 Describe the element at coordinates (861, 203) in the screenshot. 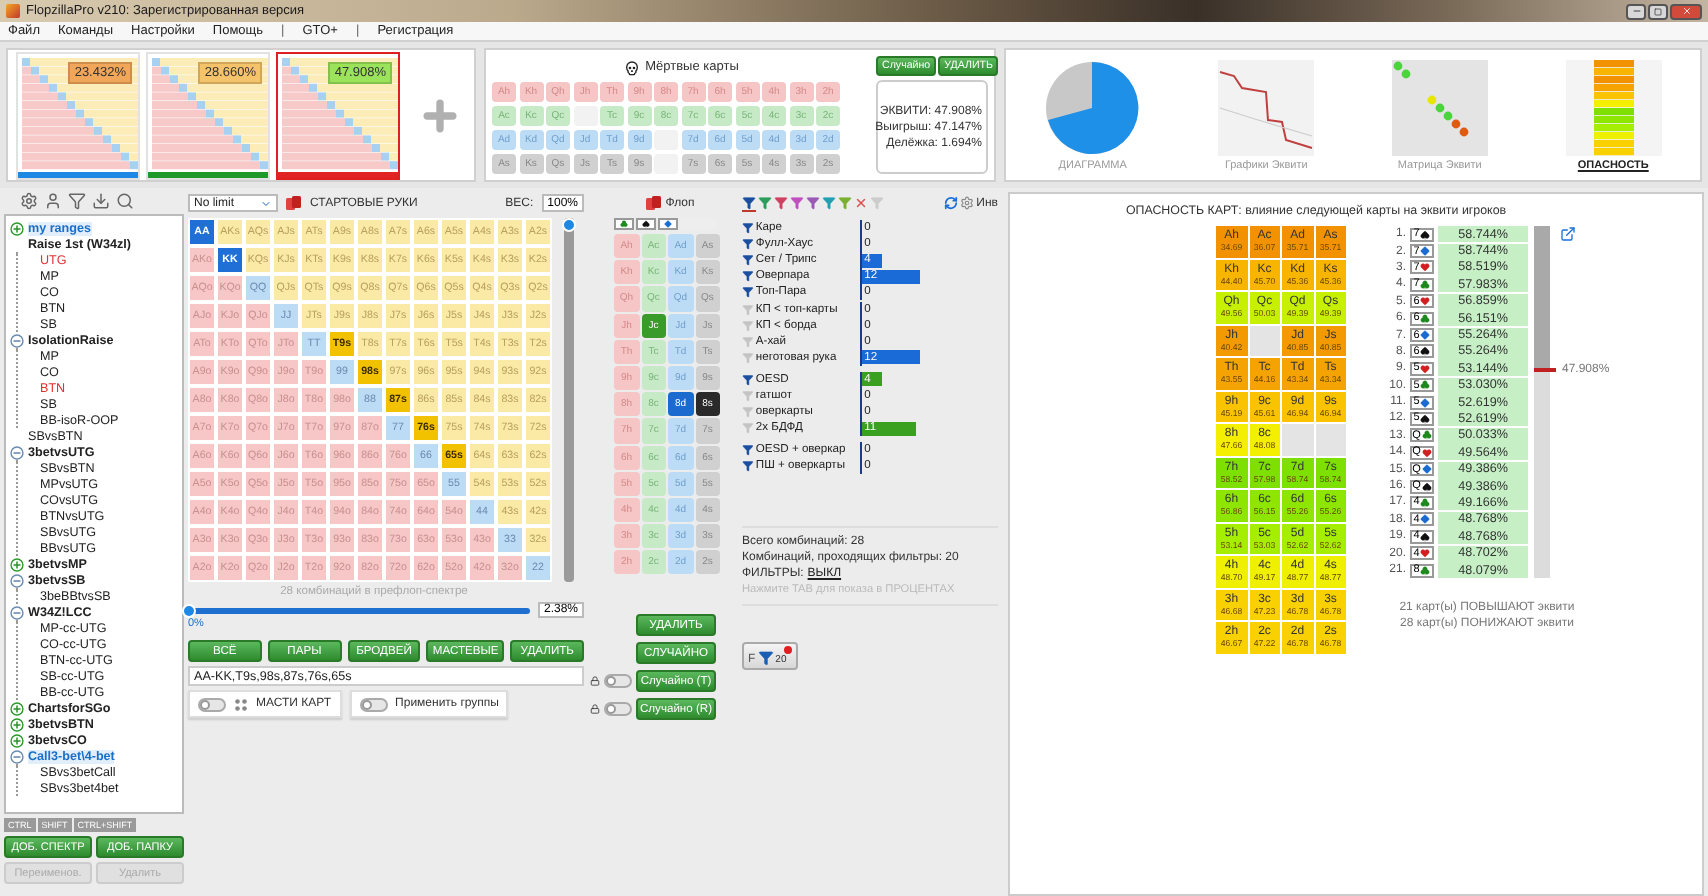

I see `clear-filters-icon` at that location.